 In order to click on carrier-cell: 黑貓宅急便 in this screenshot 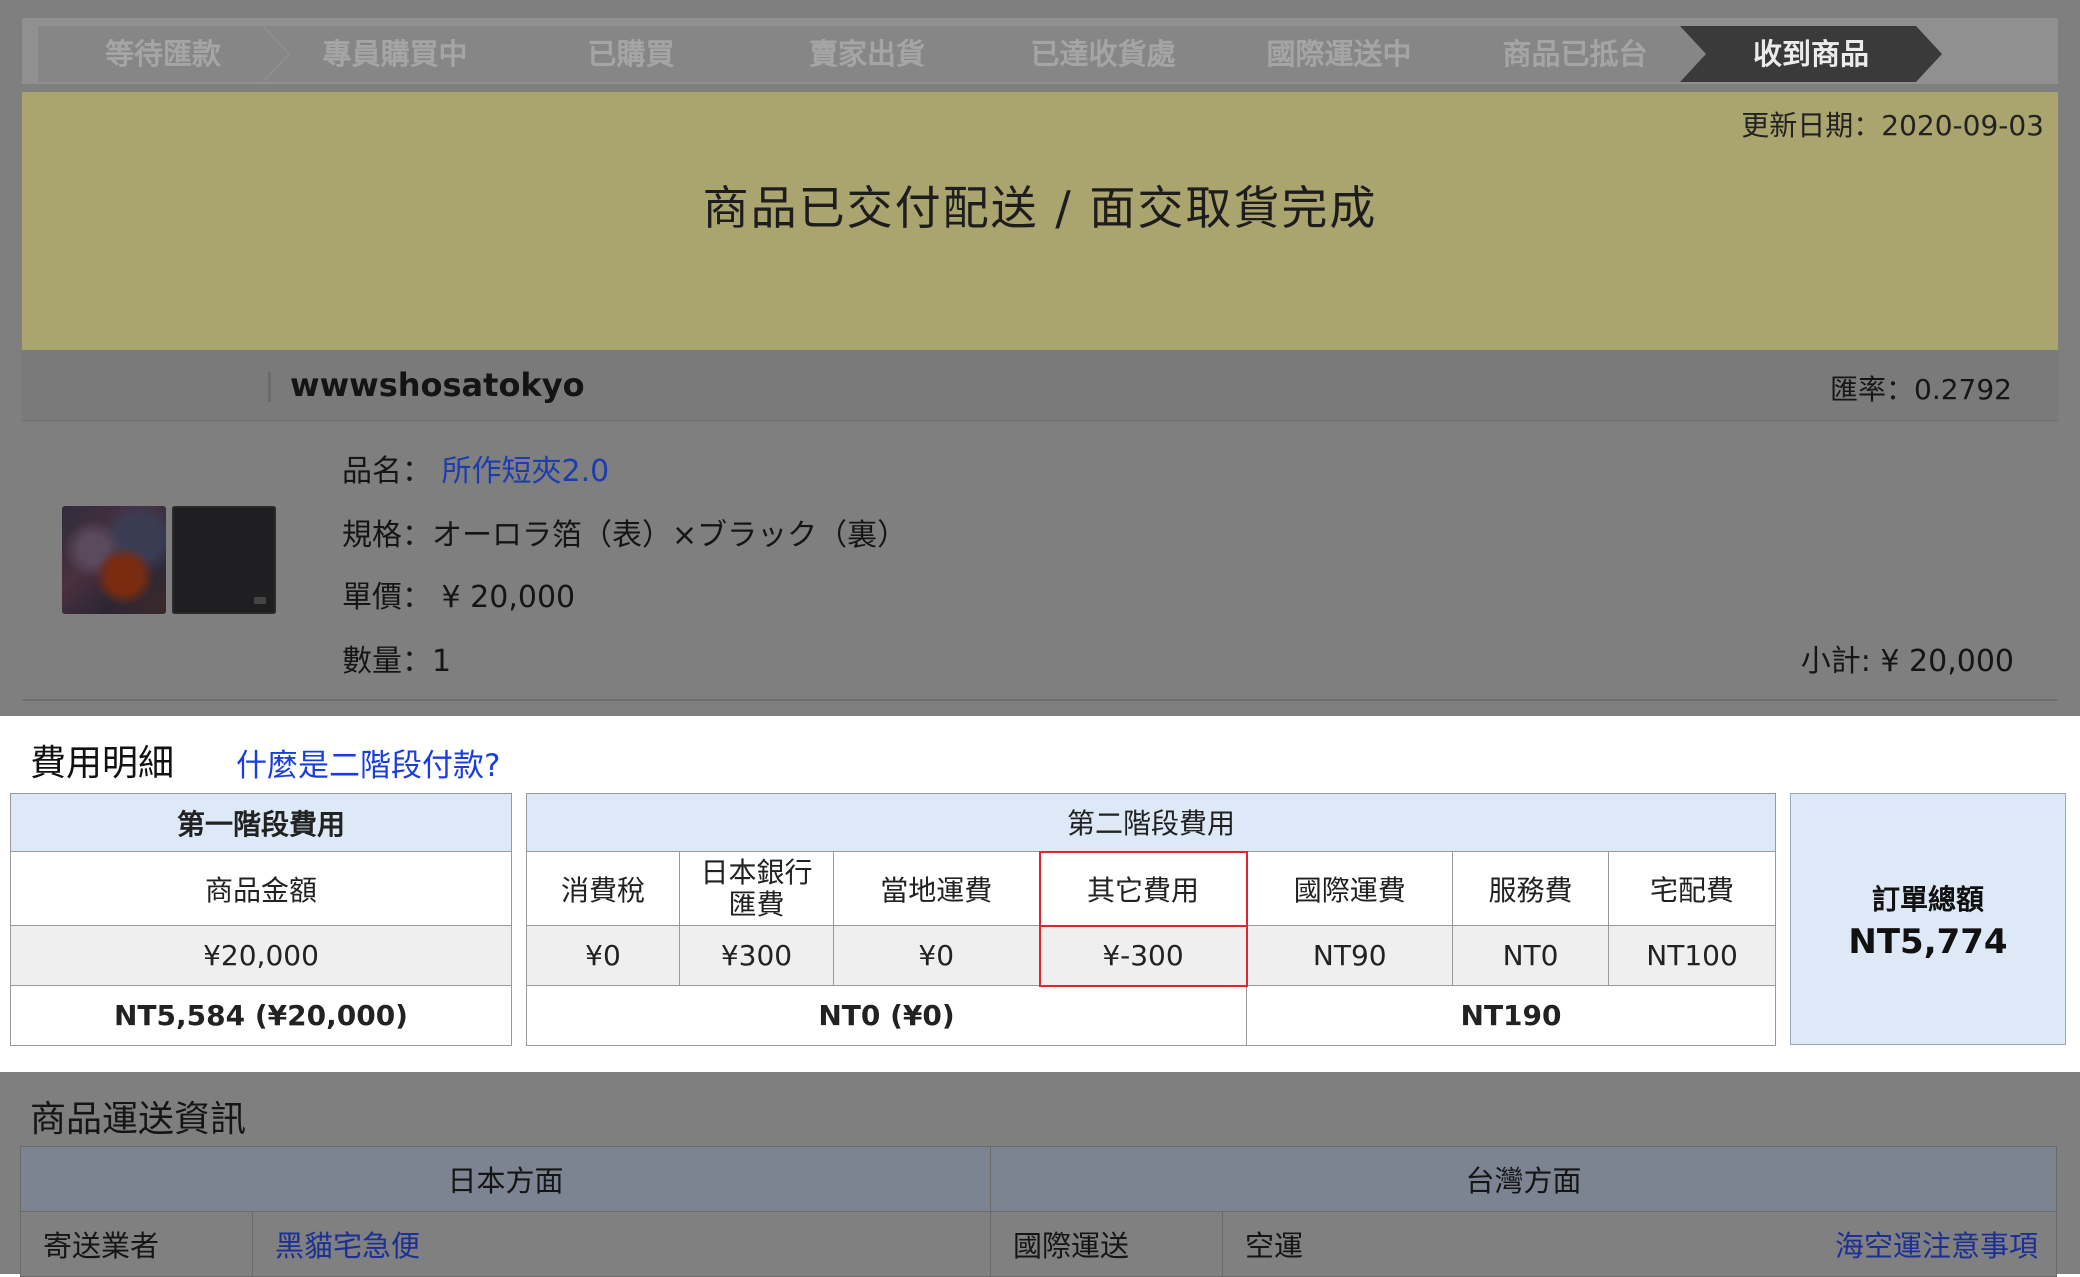, I will do `click(621, 1244)`.